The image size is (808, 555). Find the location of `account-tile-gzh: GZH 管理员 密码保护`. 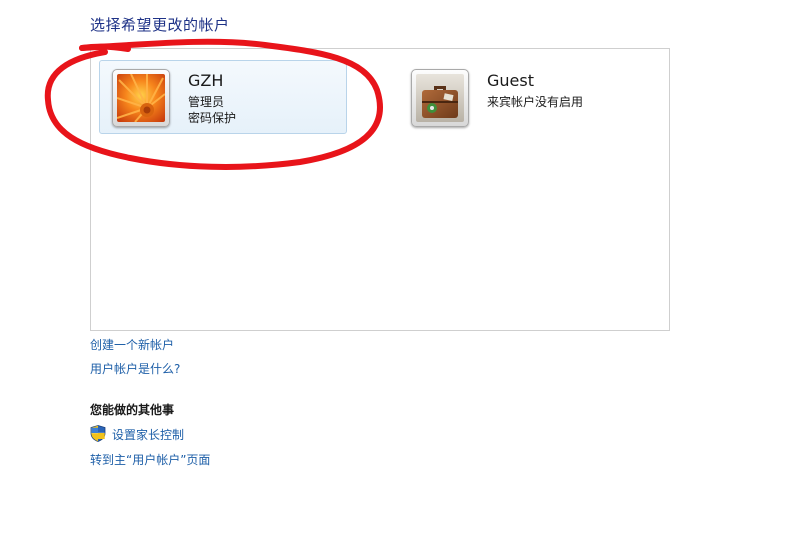

account-tile-gzh: GZH 管理员 密码保护 is located at coordinates (223, 97).